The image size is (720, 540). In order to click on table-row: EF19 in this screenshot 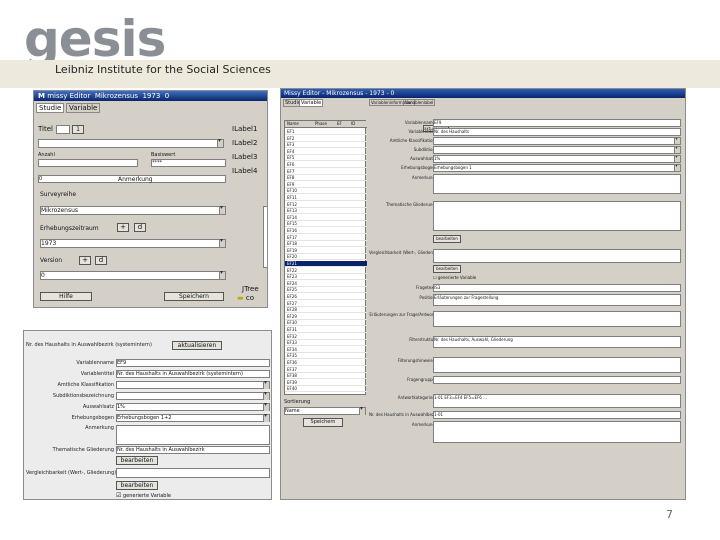, I will do `click(326, 251)`.